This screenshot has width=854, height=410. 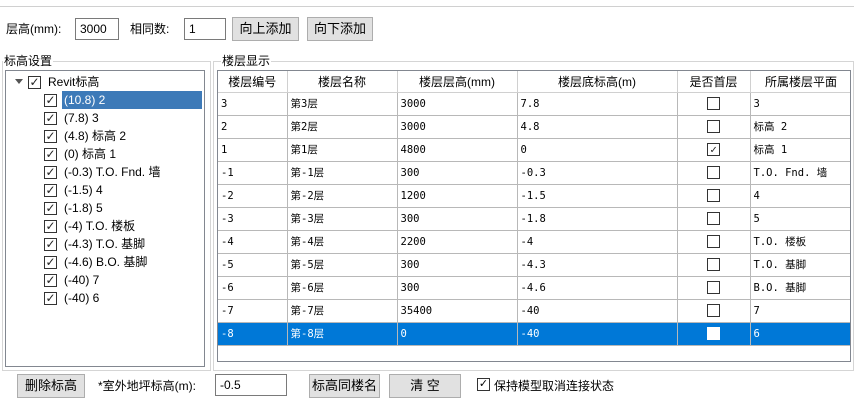 What do you see at coordinates (597, 265) in the screenshot?
I see `cell-bottom: -4.3` at bounding box center [597, 265].